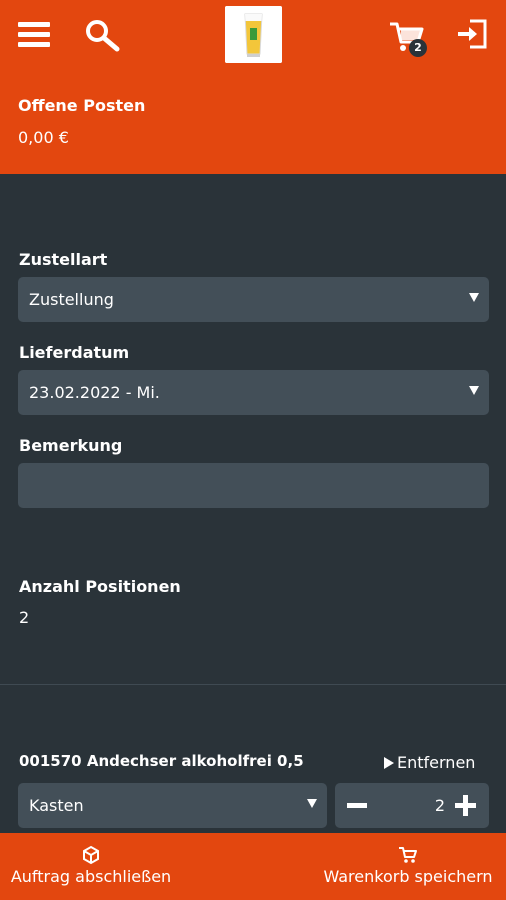 The height and width of the screenshot is (900, 506). I want to click on bottom-bar: Auftrag abschließen Warenkorb speichern, so click(253, 866).